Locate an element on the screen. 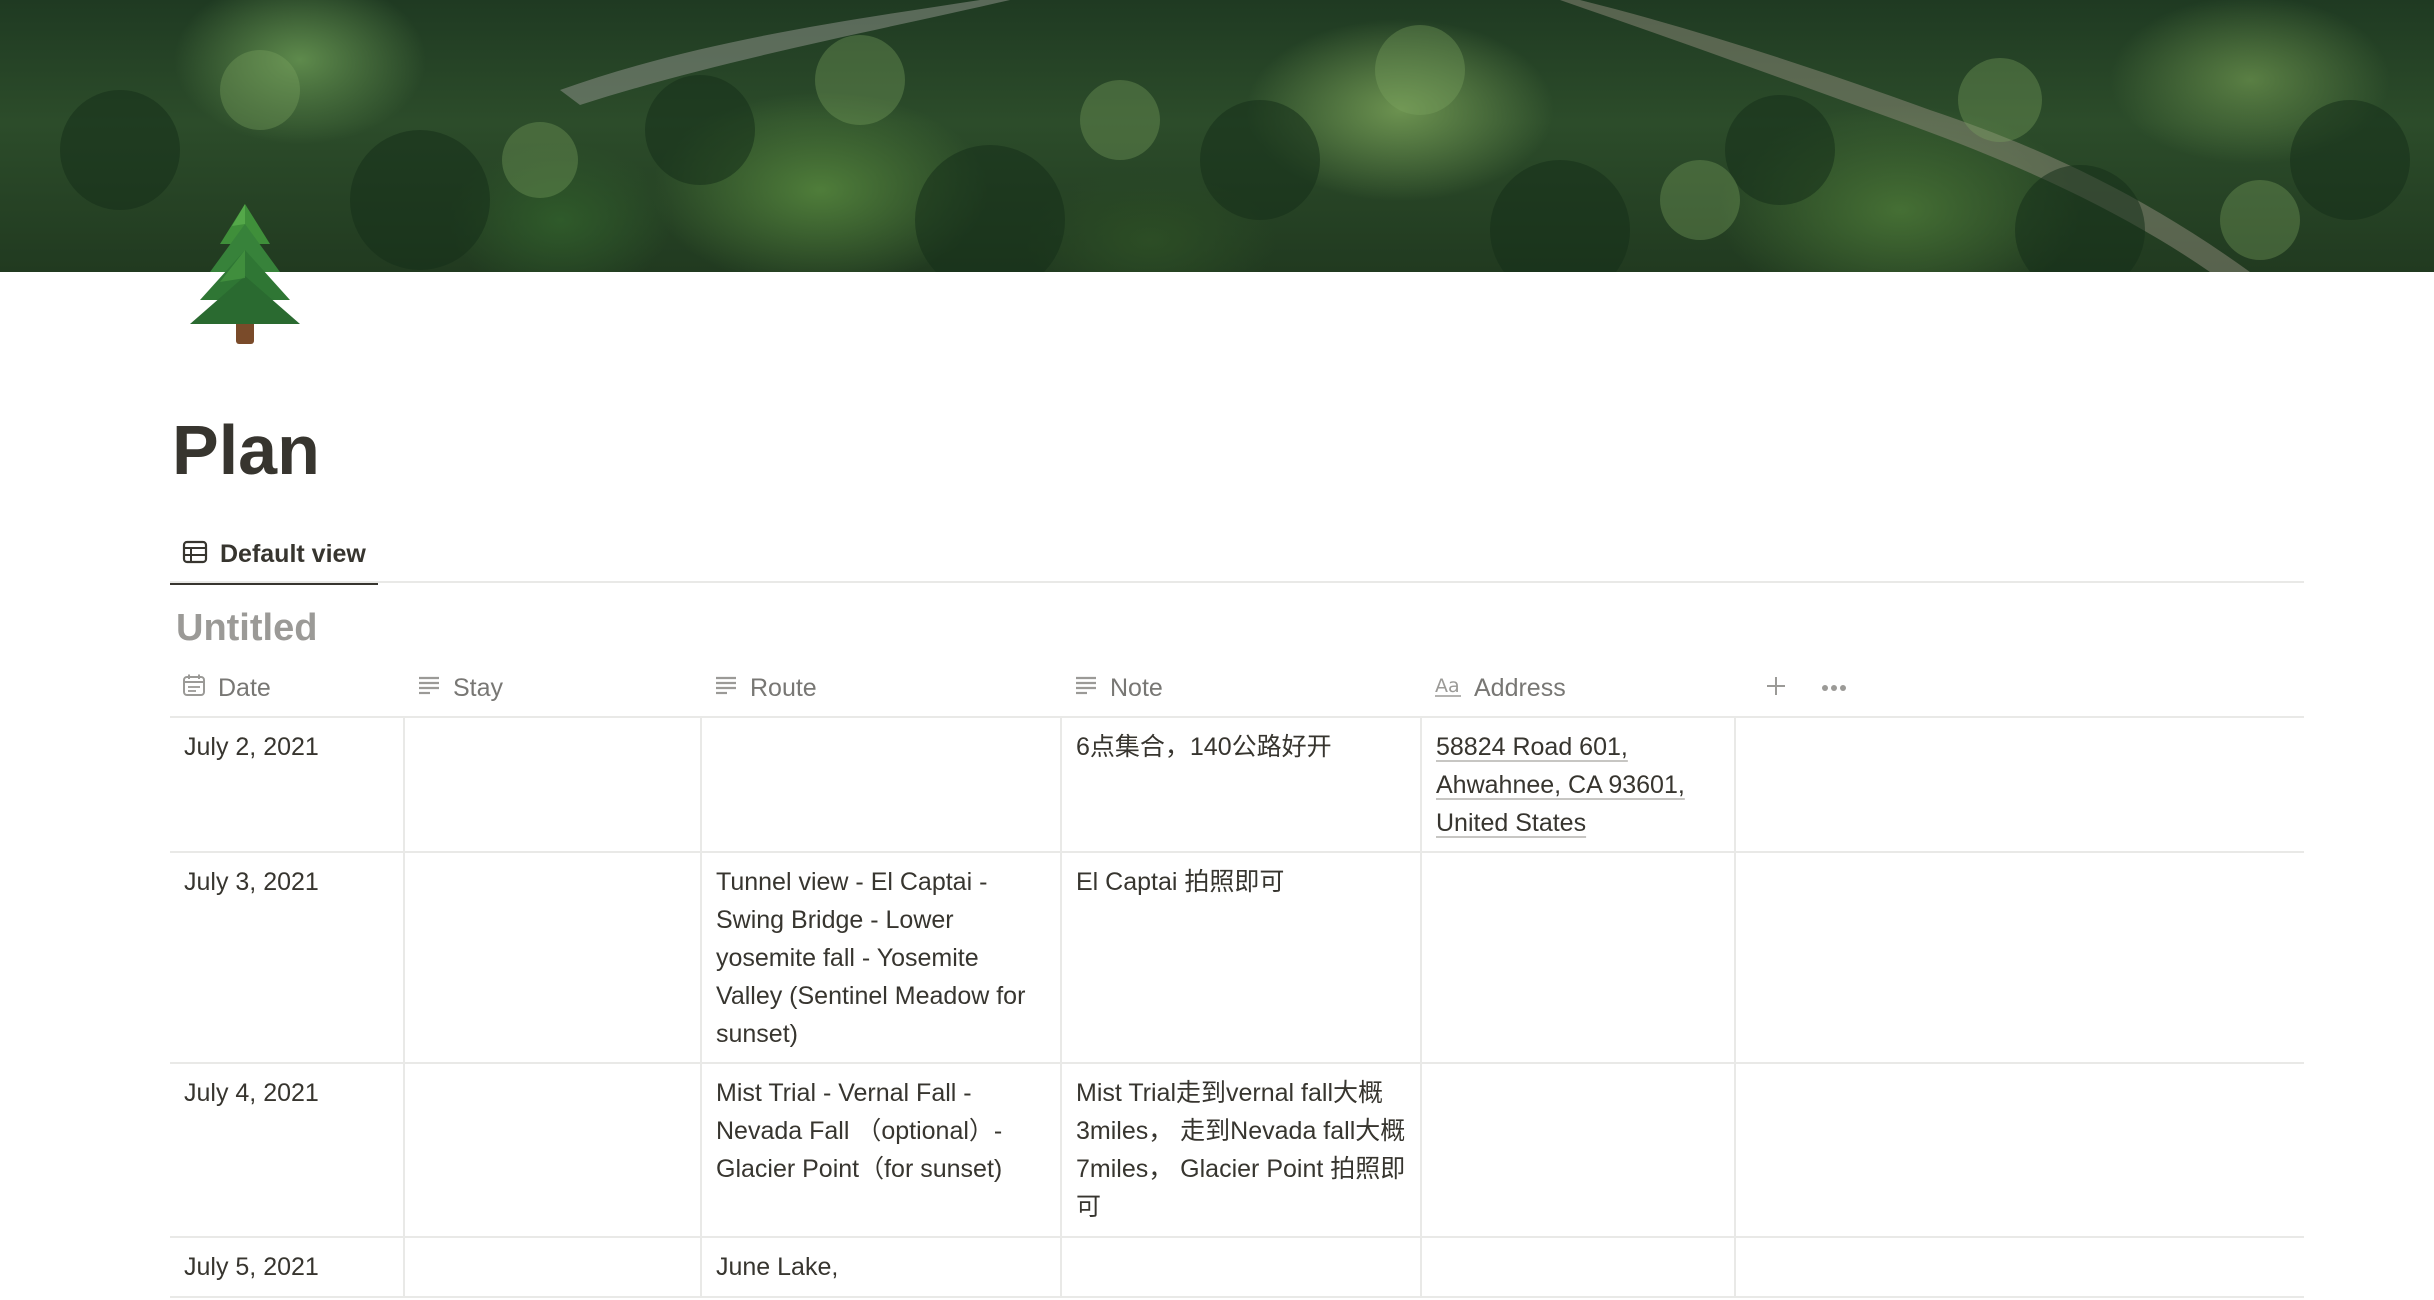  column-header-label: Note is located at coordinates (1136, 687).